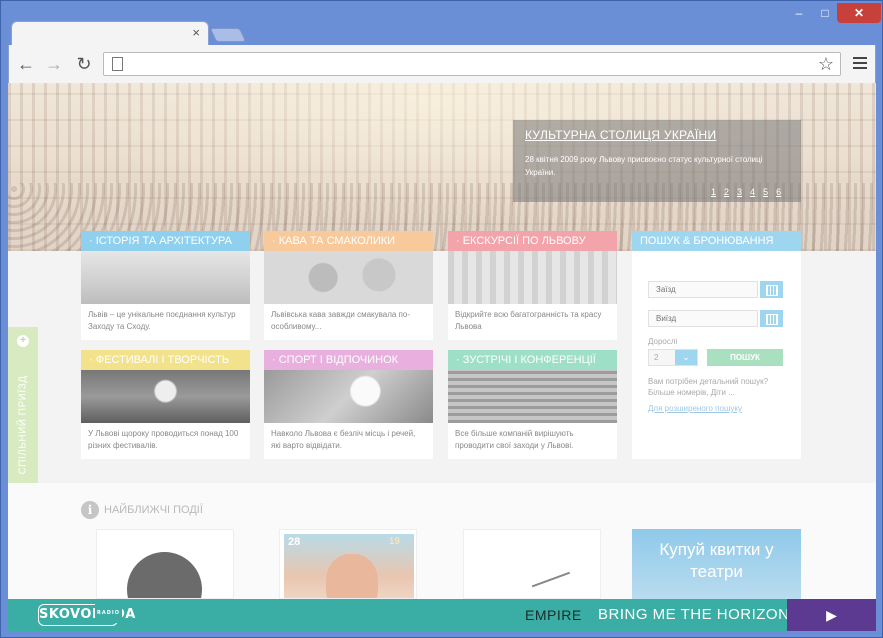 The height and width of the screenshot is (638, 883). Describe the element at coordinates (23, 341) in the screenshot. I see `plus-icon: +` at that location.